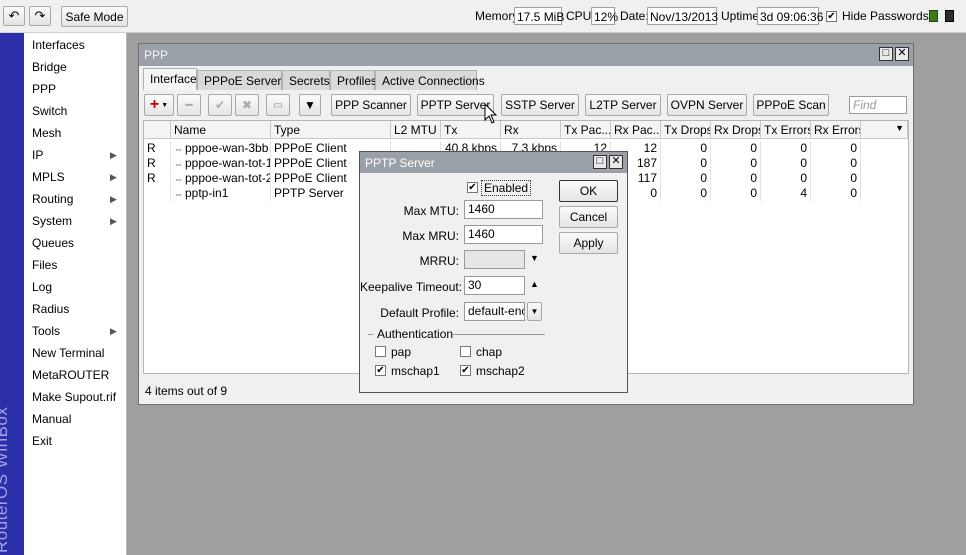 The width and height of the screenshot is (966, 555). I want to click on sidebar-item-bridge: Bridge, so click(49, 67).